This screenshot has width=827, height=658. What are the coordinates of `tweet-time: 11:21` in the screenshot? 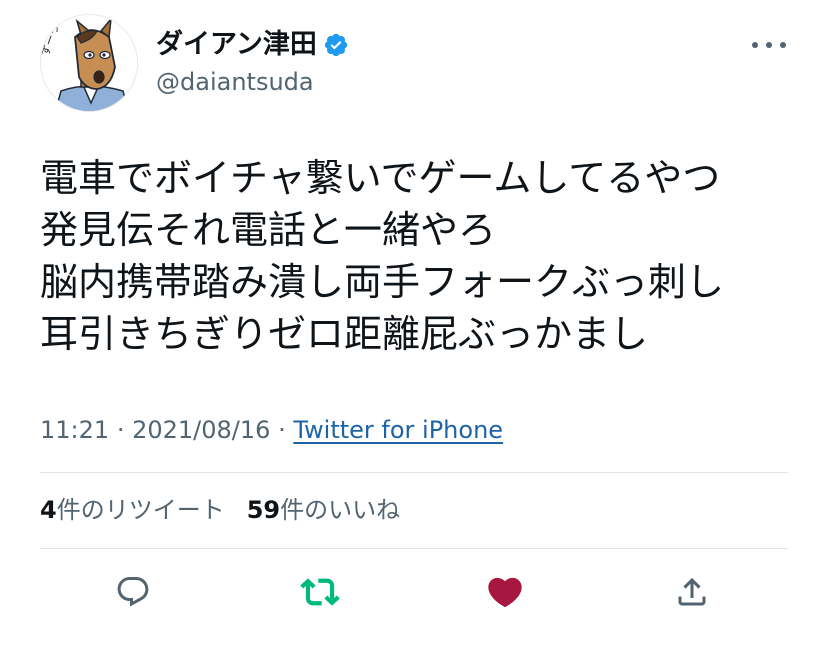 It's located at (74, 430).